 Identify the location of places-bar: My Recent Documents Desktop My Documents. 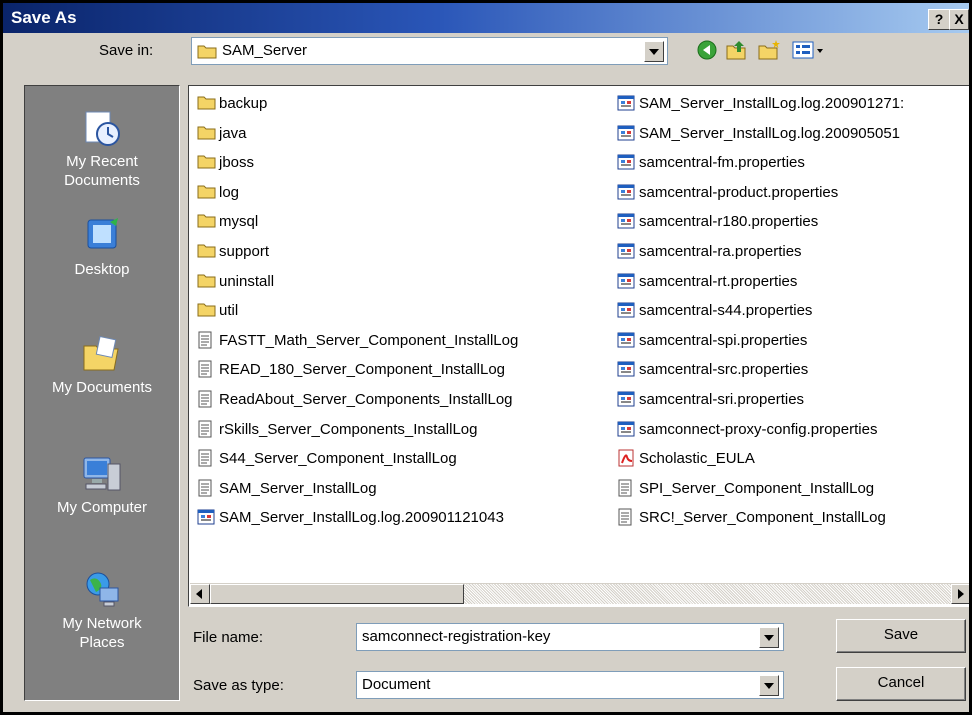
(102, 393).